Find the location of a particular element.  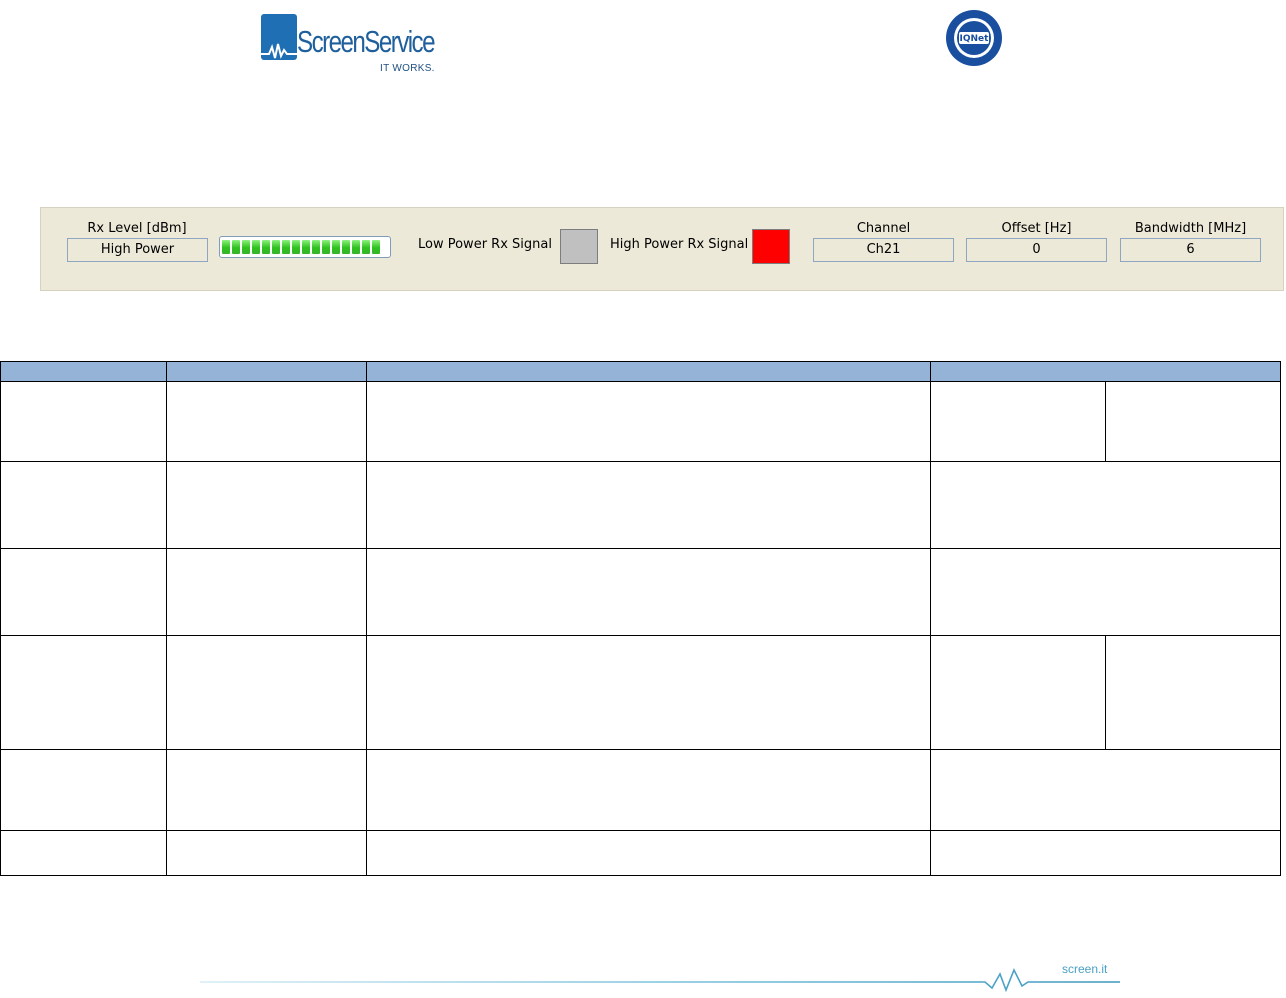

iqnet-seal-icon: IQNet is located at coordinates (974, 38).